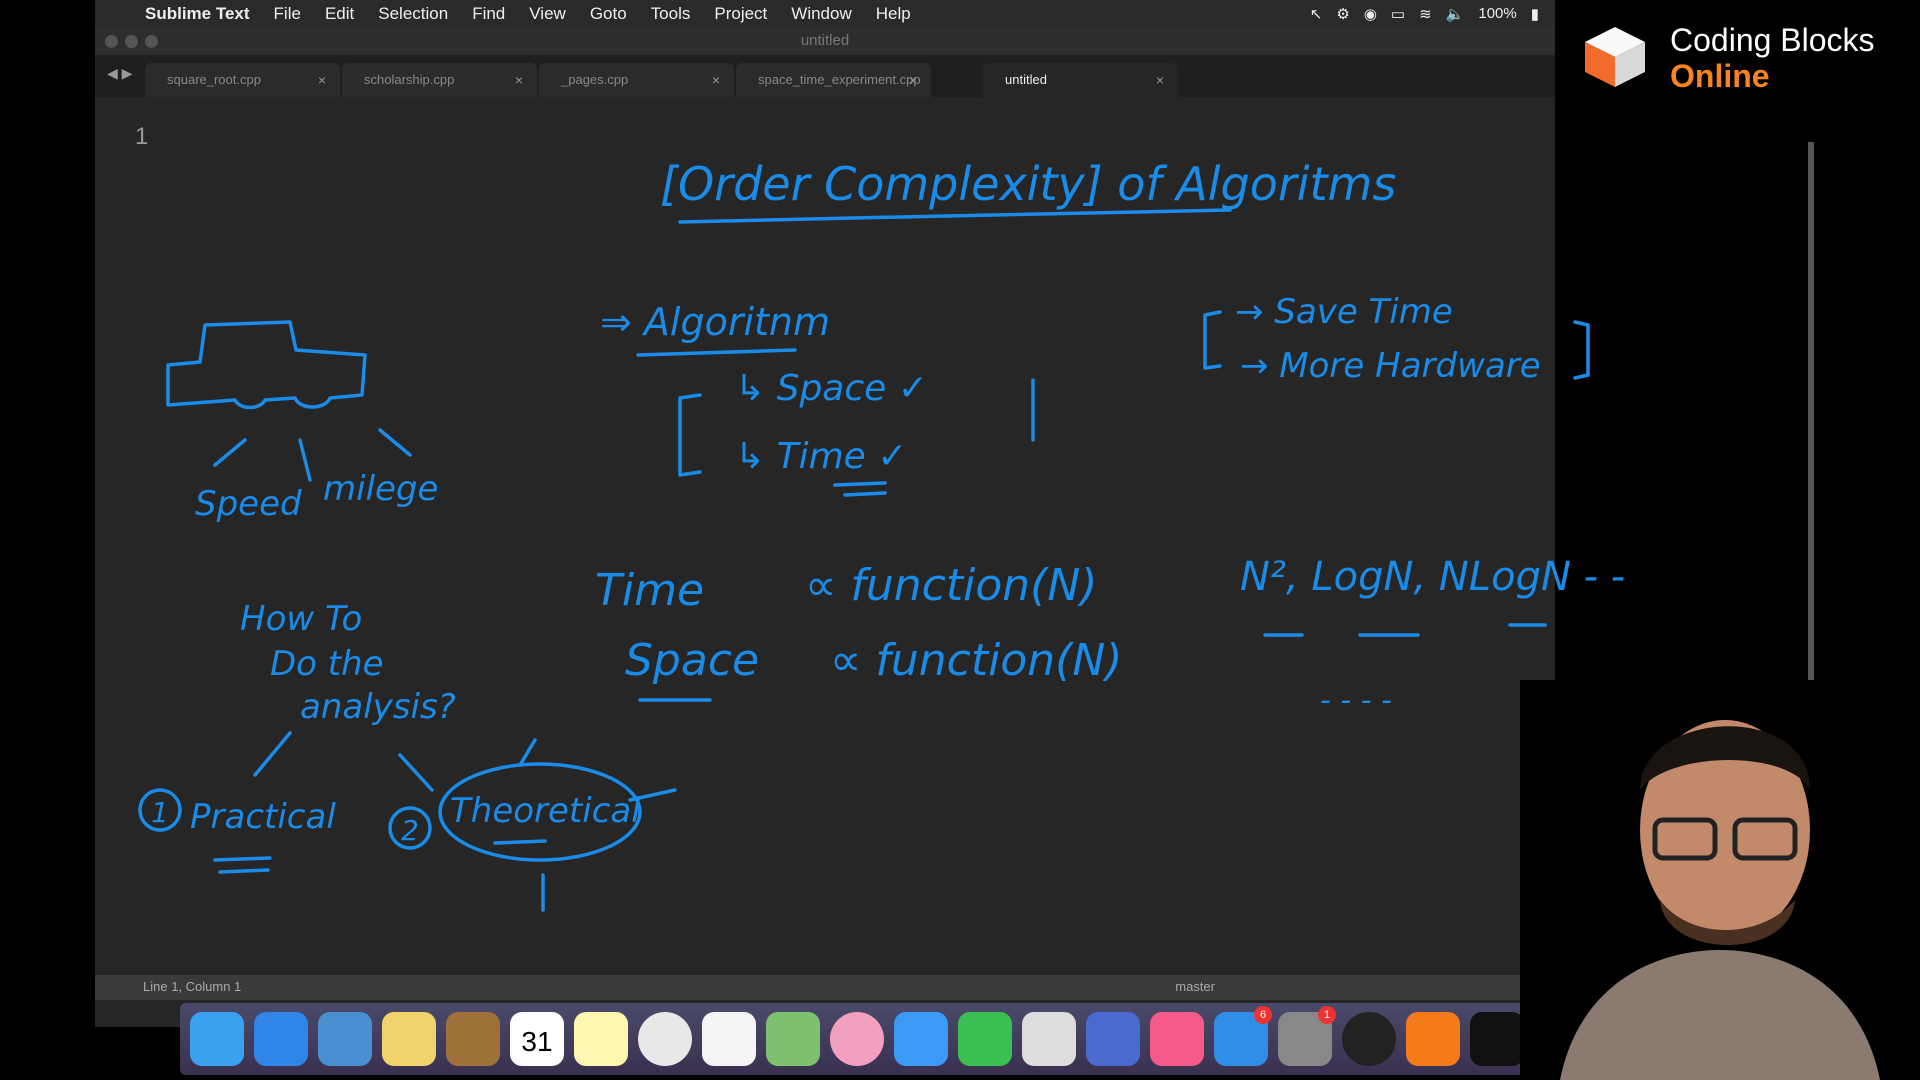 Image resolution: width=1920 pixels, height=1080 pixels. I want to click on obs-icon: ◉, so click(1370, 14).